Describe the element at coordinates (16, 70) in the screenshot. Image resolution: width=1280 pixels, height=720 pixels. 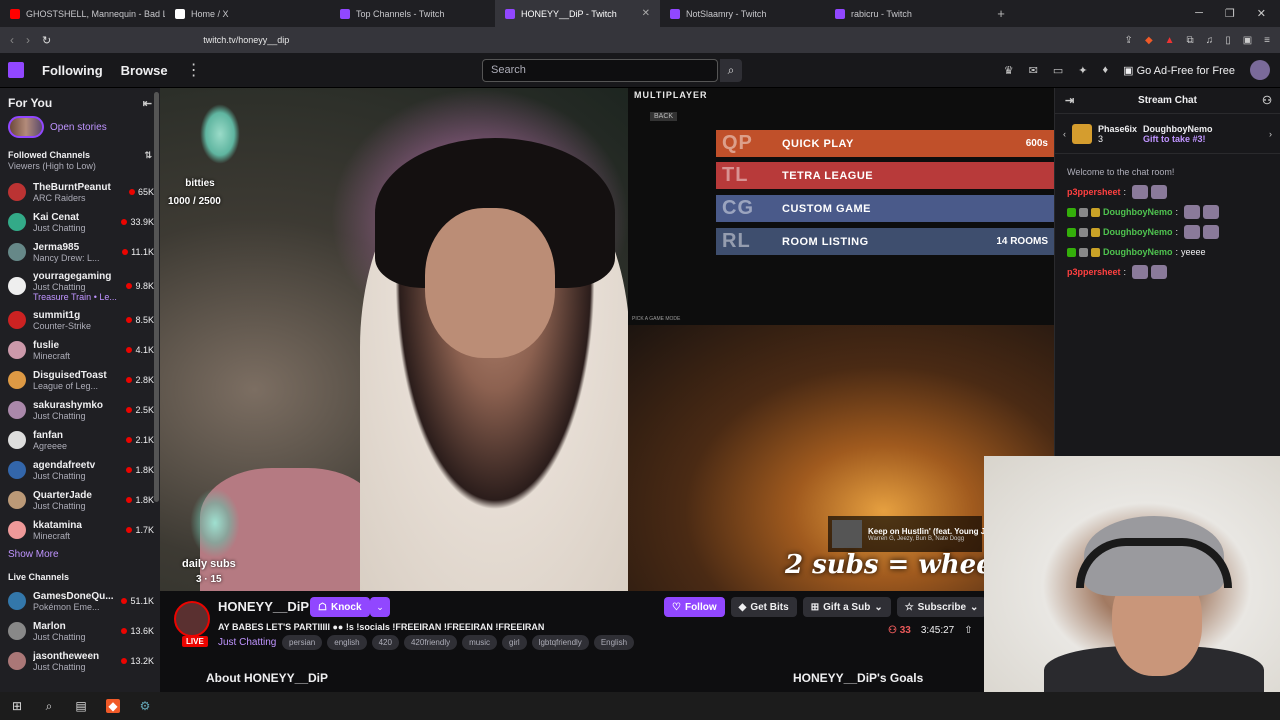
I see `twitch-logo-icon` at that location.